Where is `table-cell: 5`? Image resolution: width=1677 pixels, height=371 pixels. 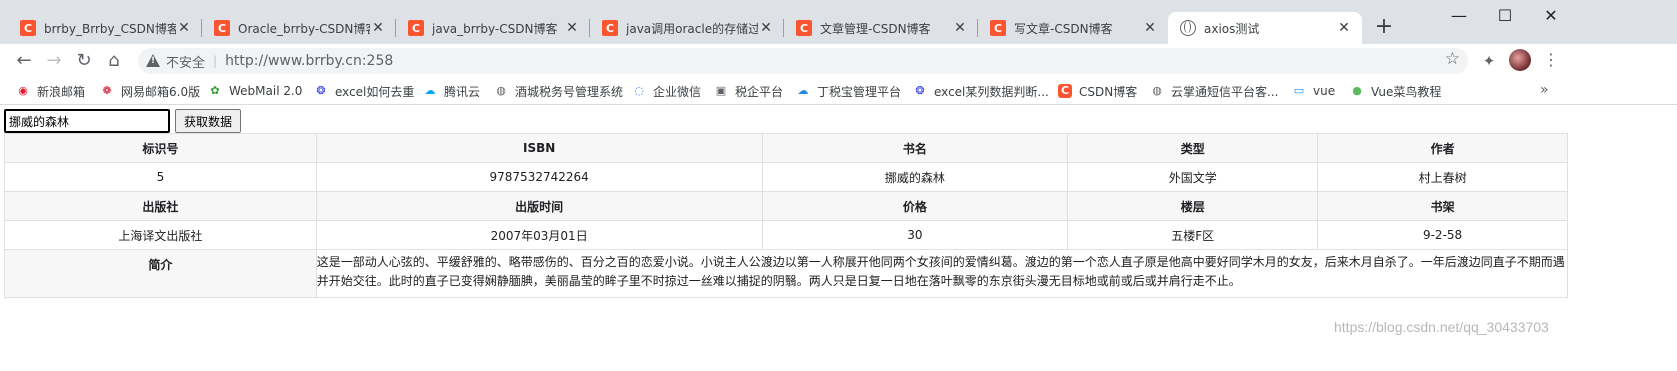
table-cell: 5 is located at coordinates (160, 177).